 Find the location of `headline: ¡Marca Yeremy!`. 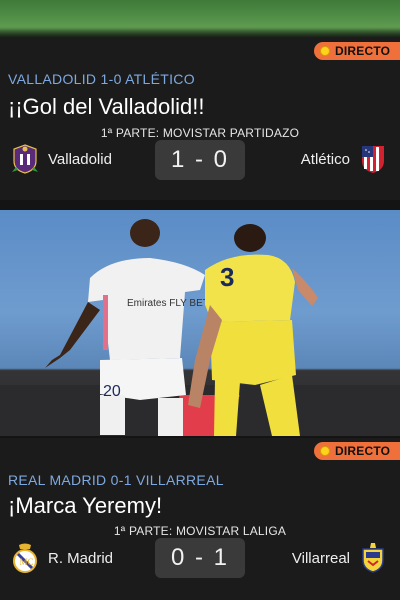

headline: ¡Marca Yeremy! is located at coordinates (85, 505).